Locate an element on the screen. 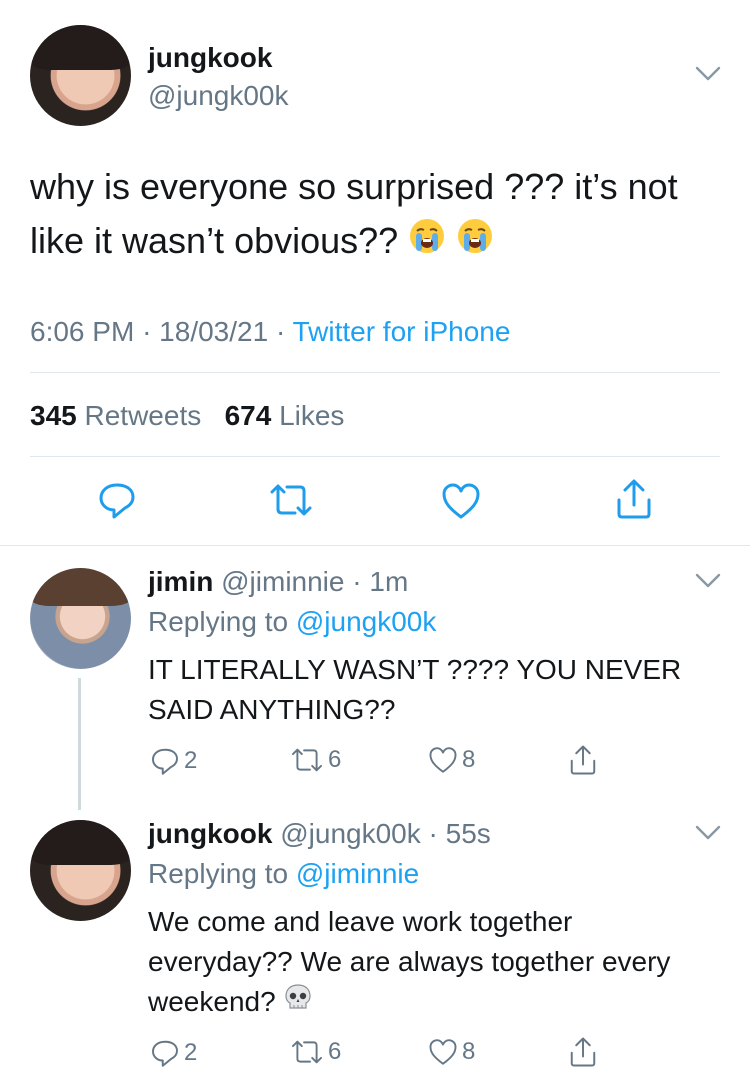  reply-header: jungkook @jungk00k · 55s is located at coordinates (319, 833).